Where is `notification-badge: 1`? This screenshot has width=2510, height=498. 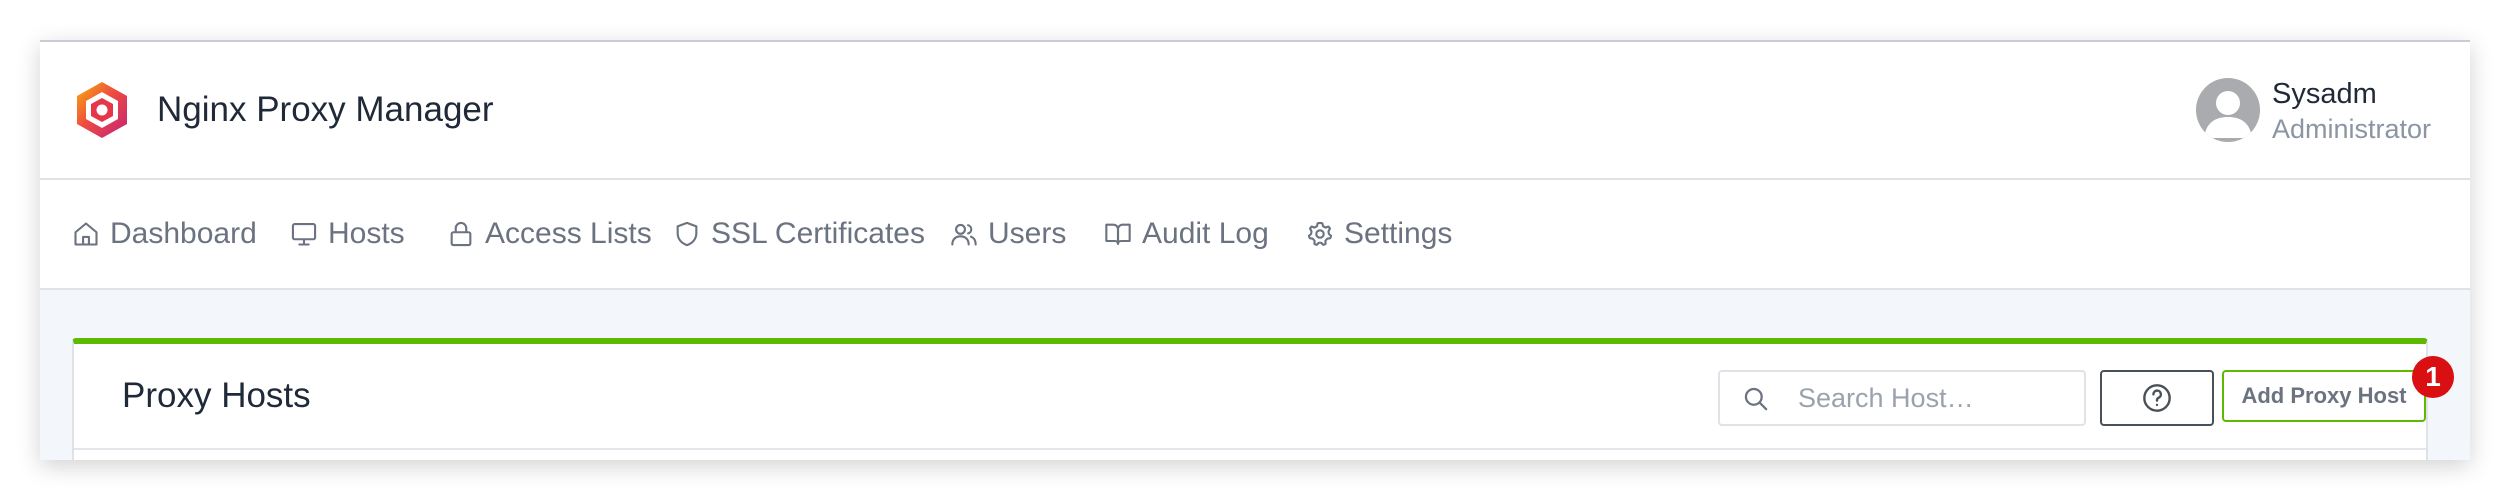 notification-badge: 1 is located at coordinates (2433, 377).